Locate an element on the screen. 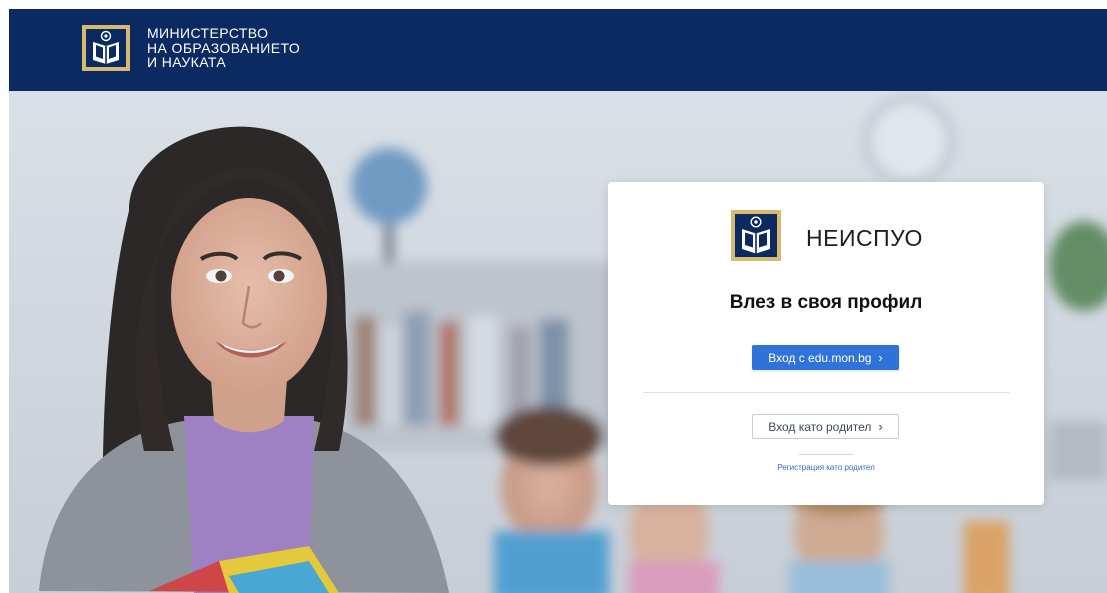 The image size is (1107, 593). register-divider is located at coordinates (826, 454).